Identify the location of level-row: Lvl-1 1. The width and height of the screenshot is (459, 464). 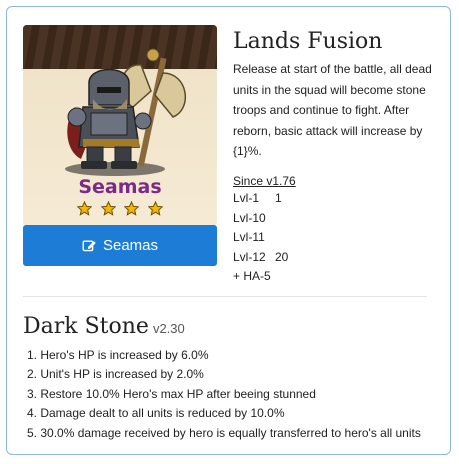
(260, 199).